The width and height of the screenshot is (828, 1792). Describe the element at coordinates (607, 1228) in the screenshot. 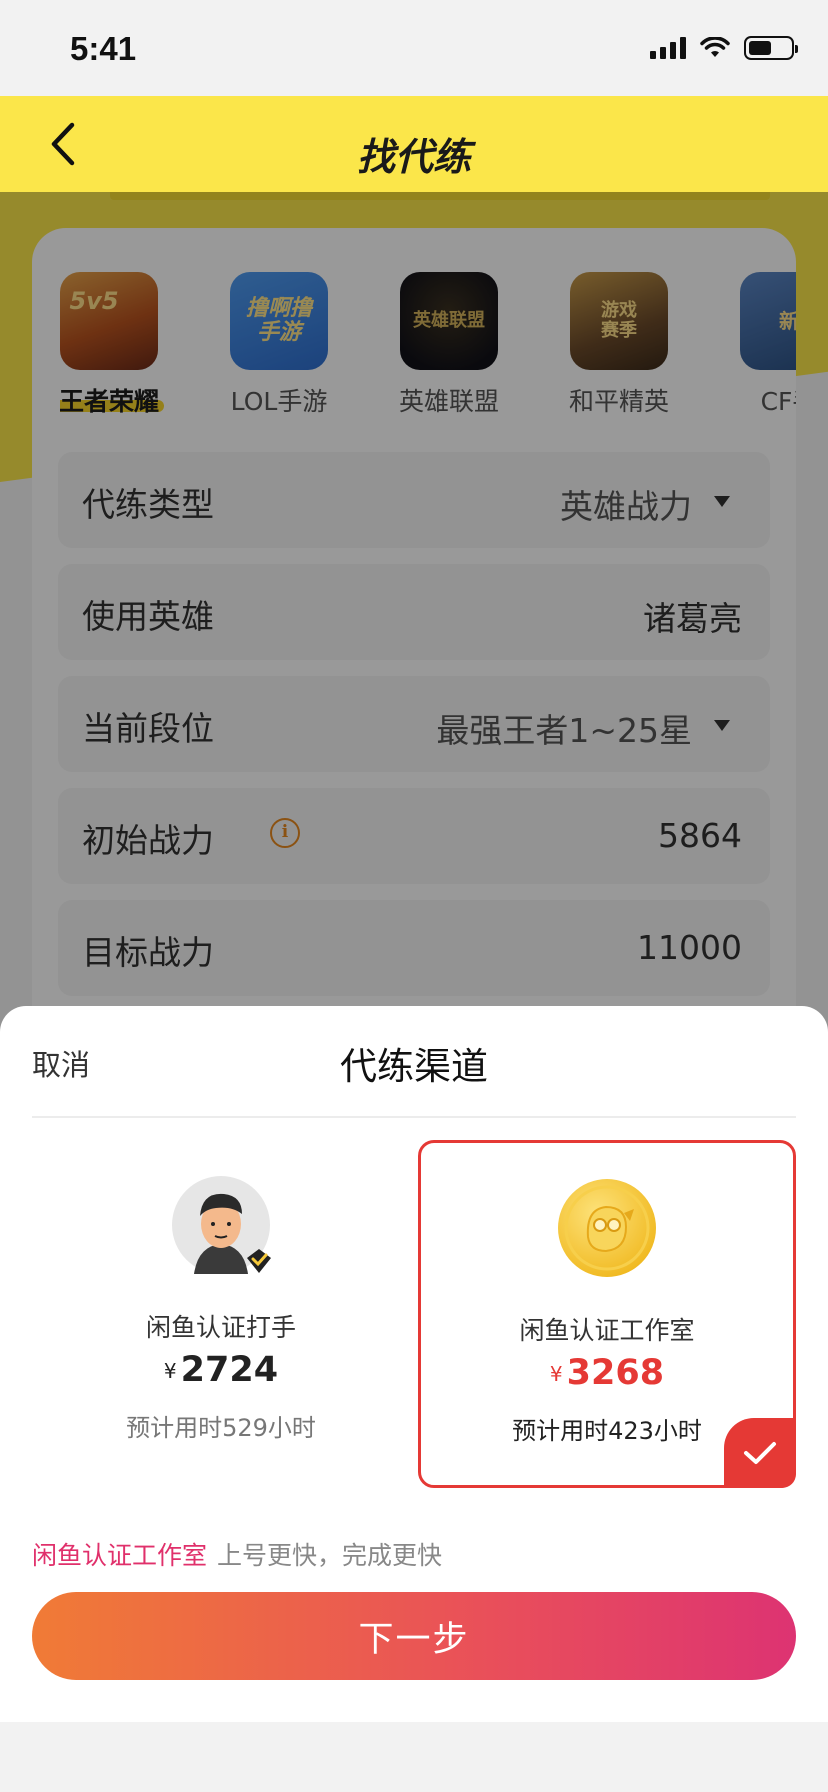

I see `studio-avatar-icon` at that location.